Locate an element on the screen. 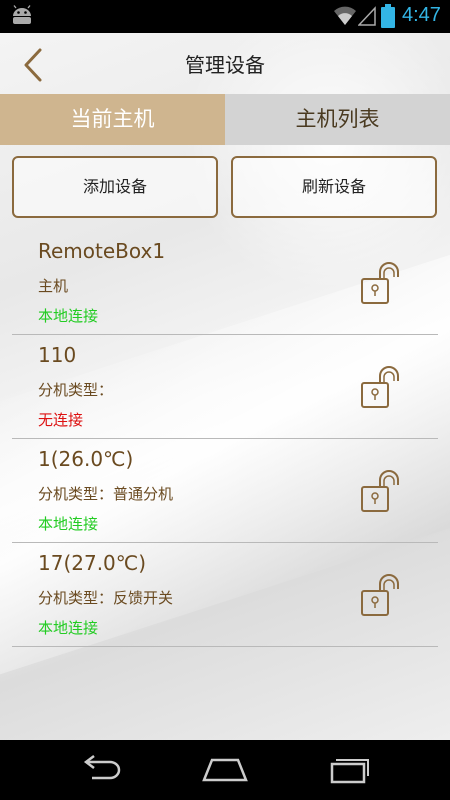 Image resolution: width=450 pixels, height=800 pixels. device-name: RemoteBox1 is located at coordinates (102, 251).